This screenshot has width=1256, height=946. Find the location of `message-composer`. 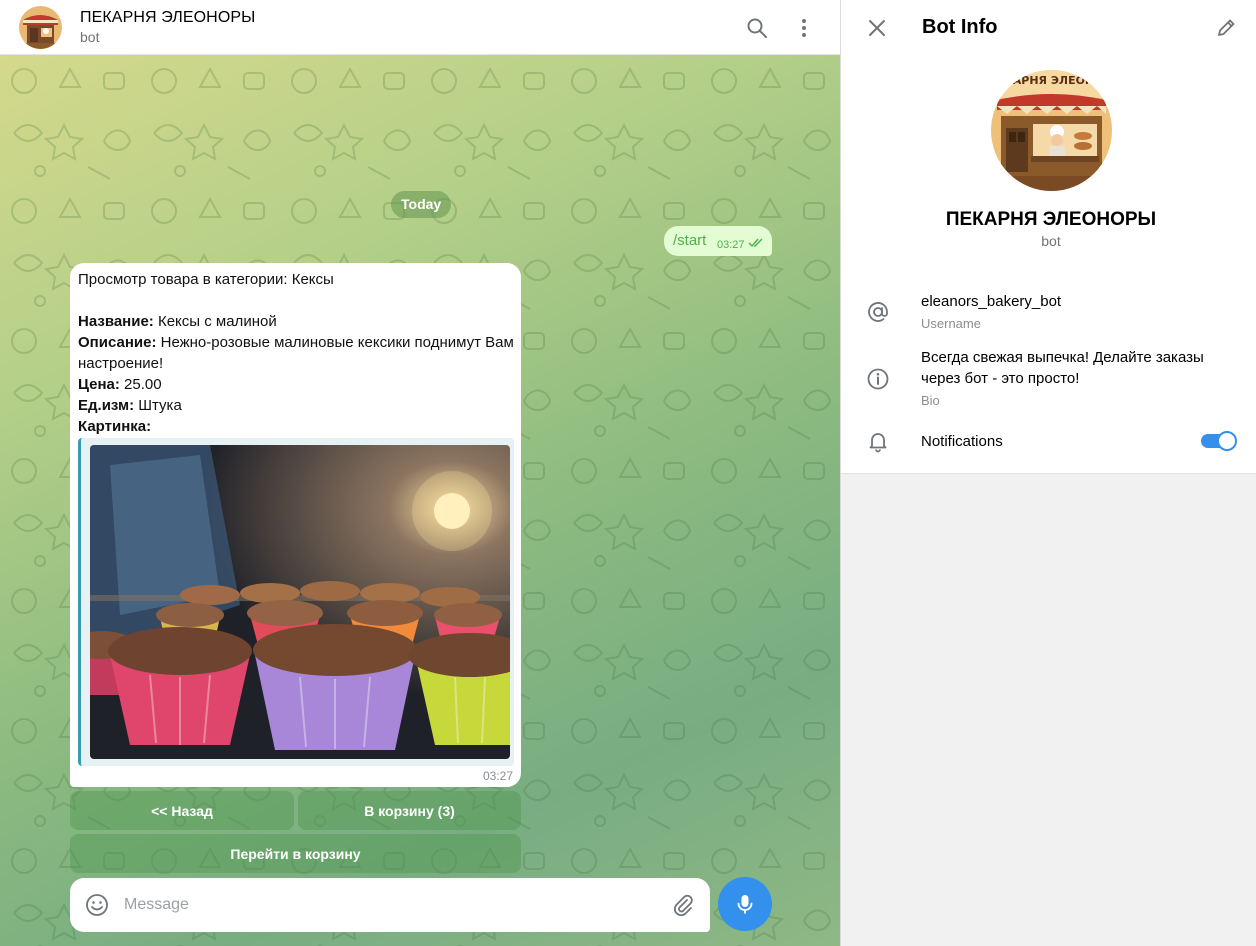

message-composer is located at coordinates (390, 905).